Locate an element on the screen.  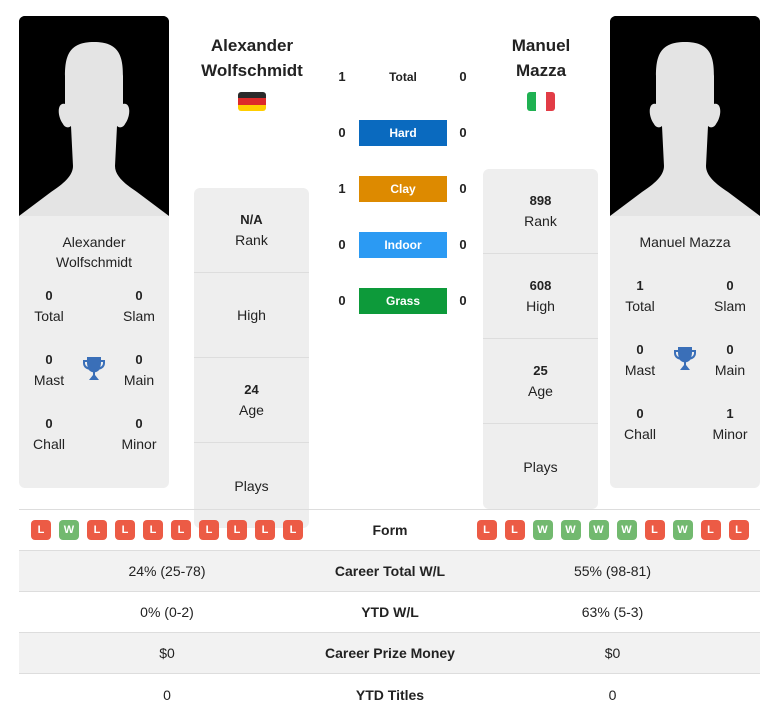
info-high: 608 High is located at coordinates (540, 296).